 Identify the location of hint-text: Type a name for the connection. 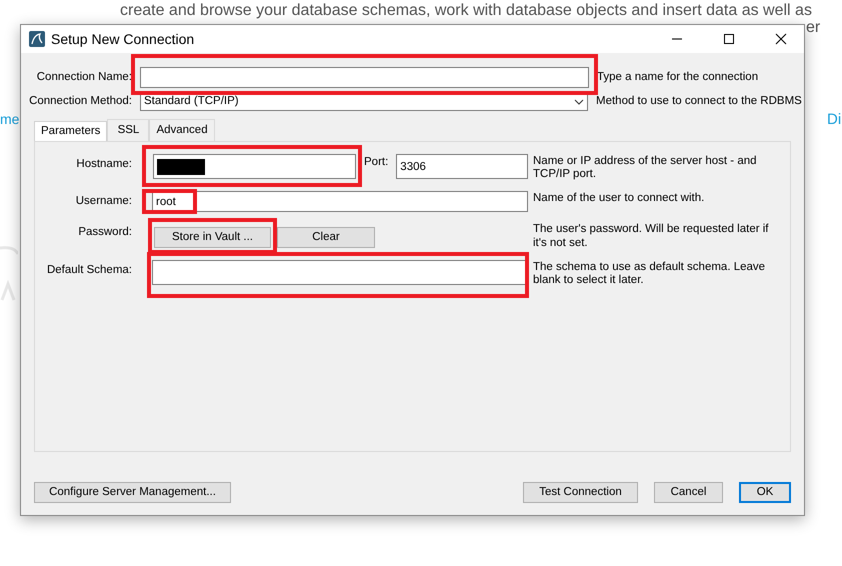
(677, 77).